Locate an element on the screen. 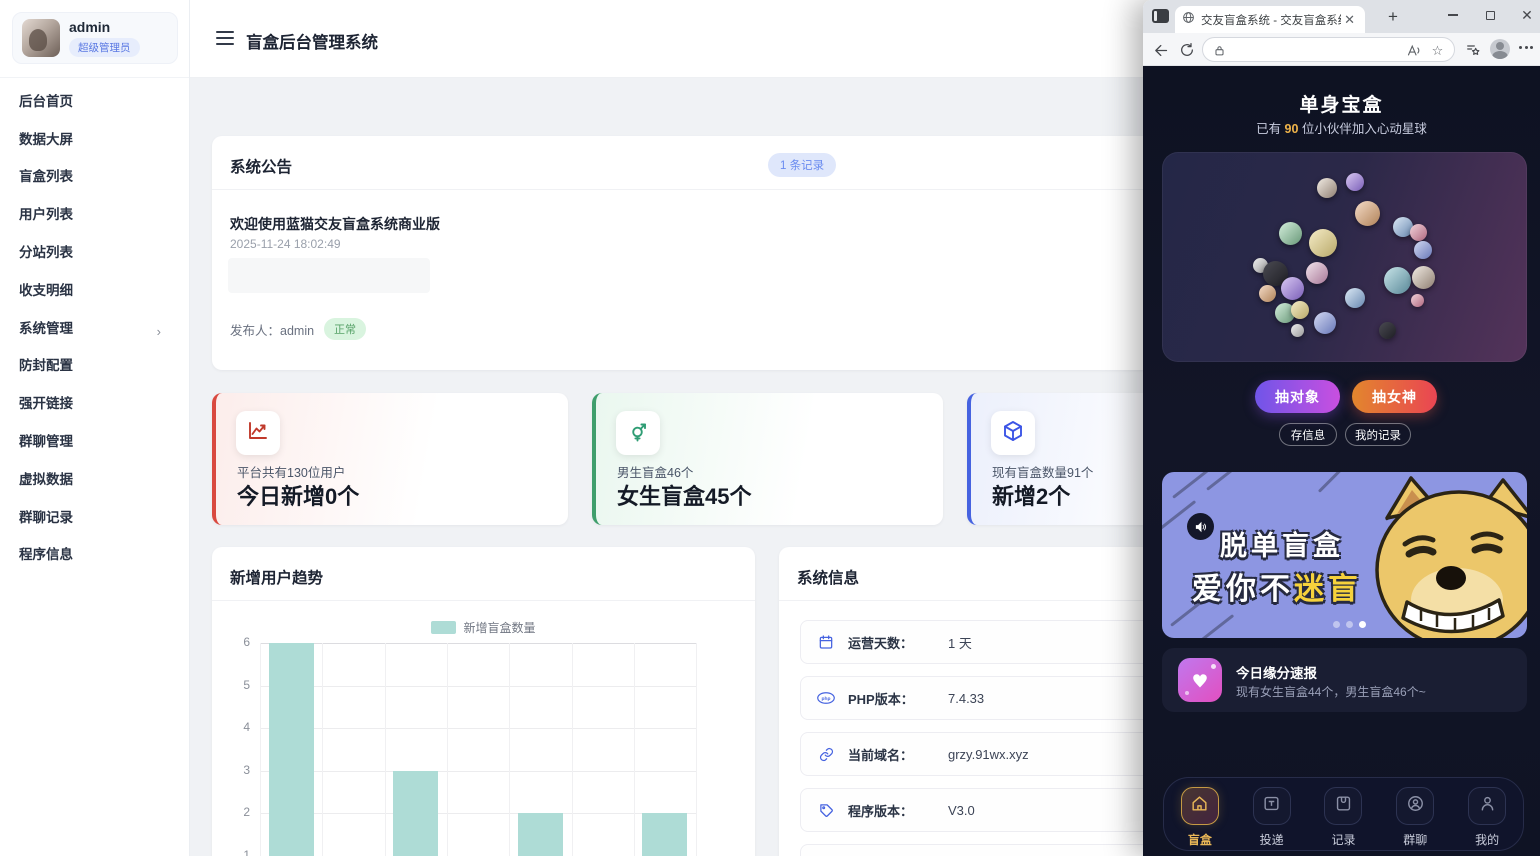 This screenshot has height=856, width=1540. browser-menu-icon is located at coordinates (1526, 47).